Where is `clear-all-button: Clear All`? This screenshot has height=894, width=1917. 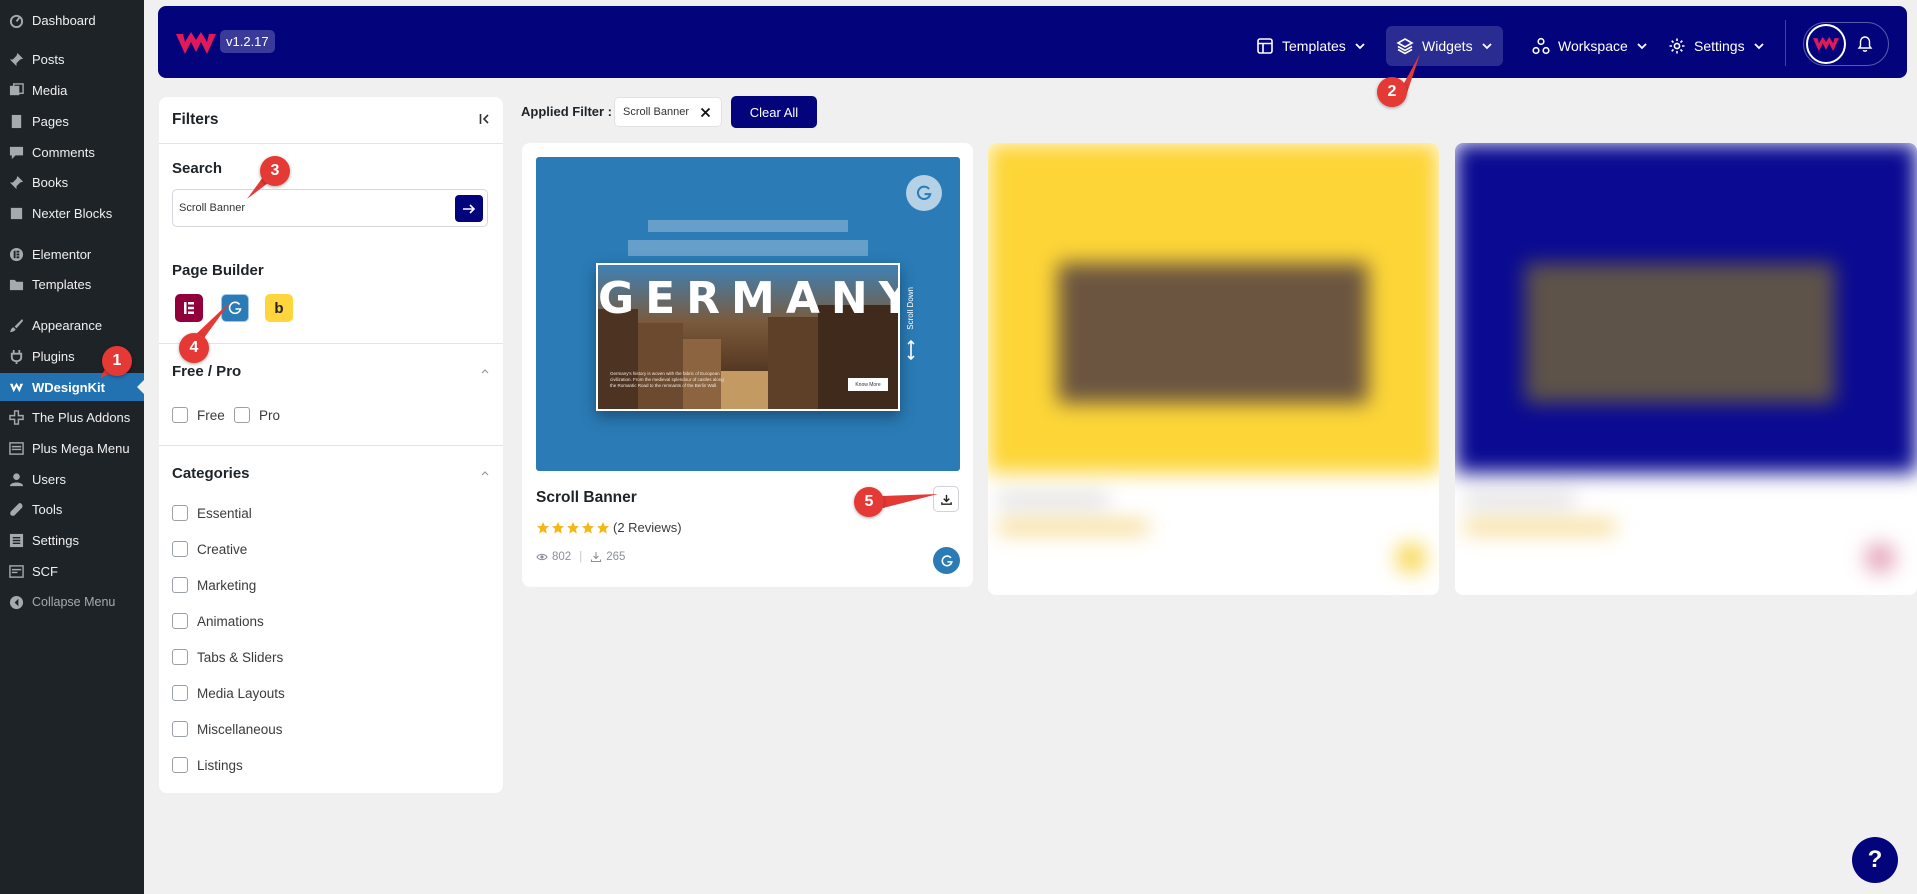 clear-all-button: Clear All is located at coordinates (774, 112).